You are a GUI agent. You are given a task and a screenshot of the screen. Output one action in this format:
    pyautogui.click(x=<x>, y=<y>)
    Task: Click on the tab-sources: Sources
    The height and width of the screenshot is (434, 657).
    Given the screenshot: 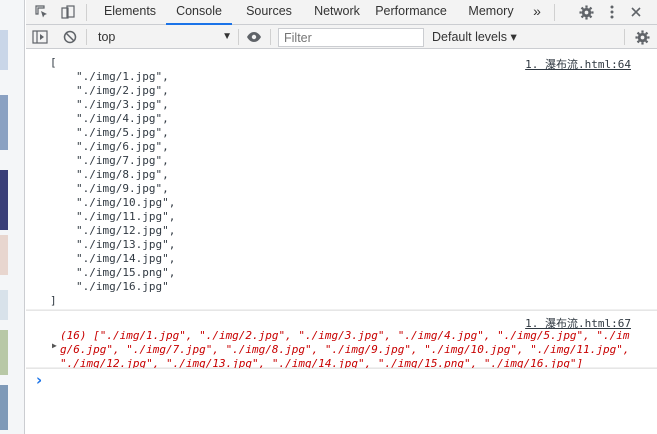 What is the action you would take?
    pyautogui.click(x=269, y=12)
    